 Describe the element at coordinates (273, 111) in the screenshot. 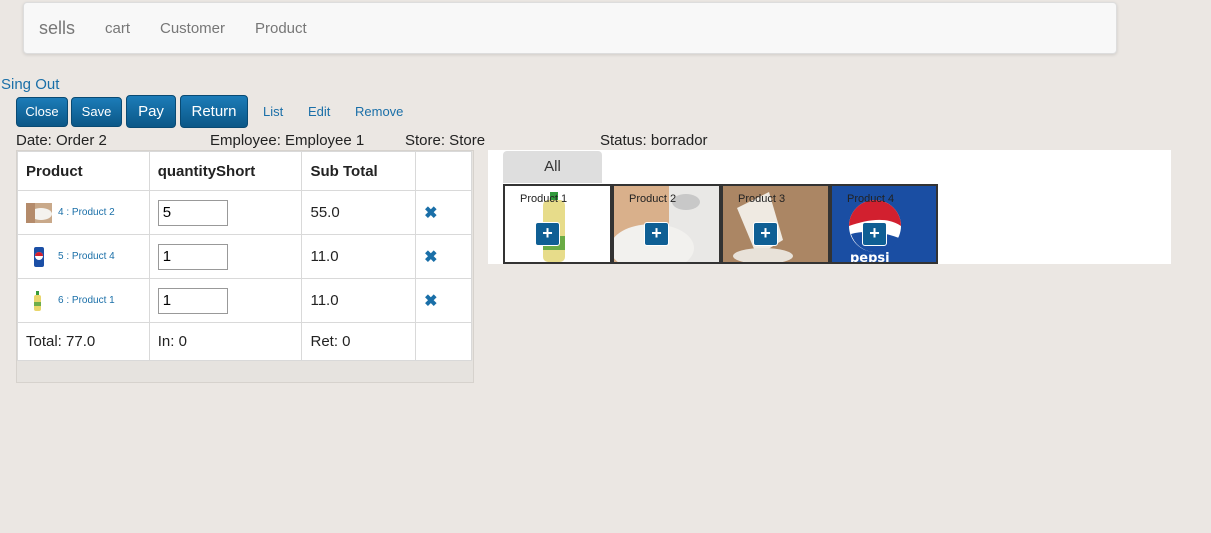

I see `list-link: List` at that location.